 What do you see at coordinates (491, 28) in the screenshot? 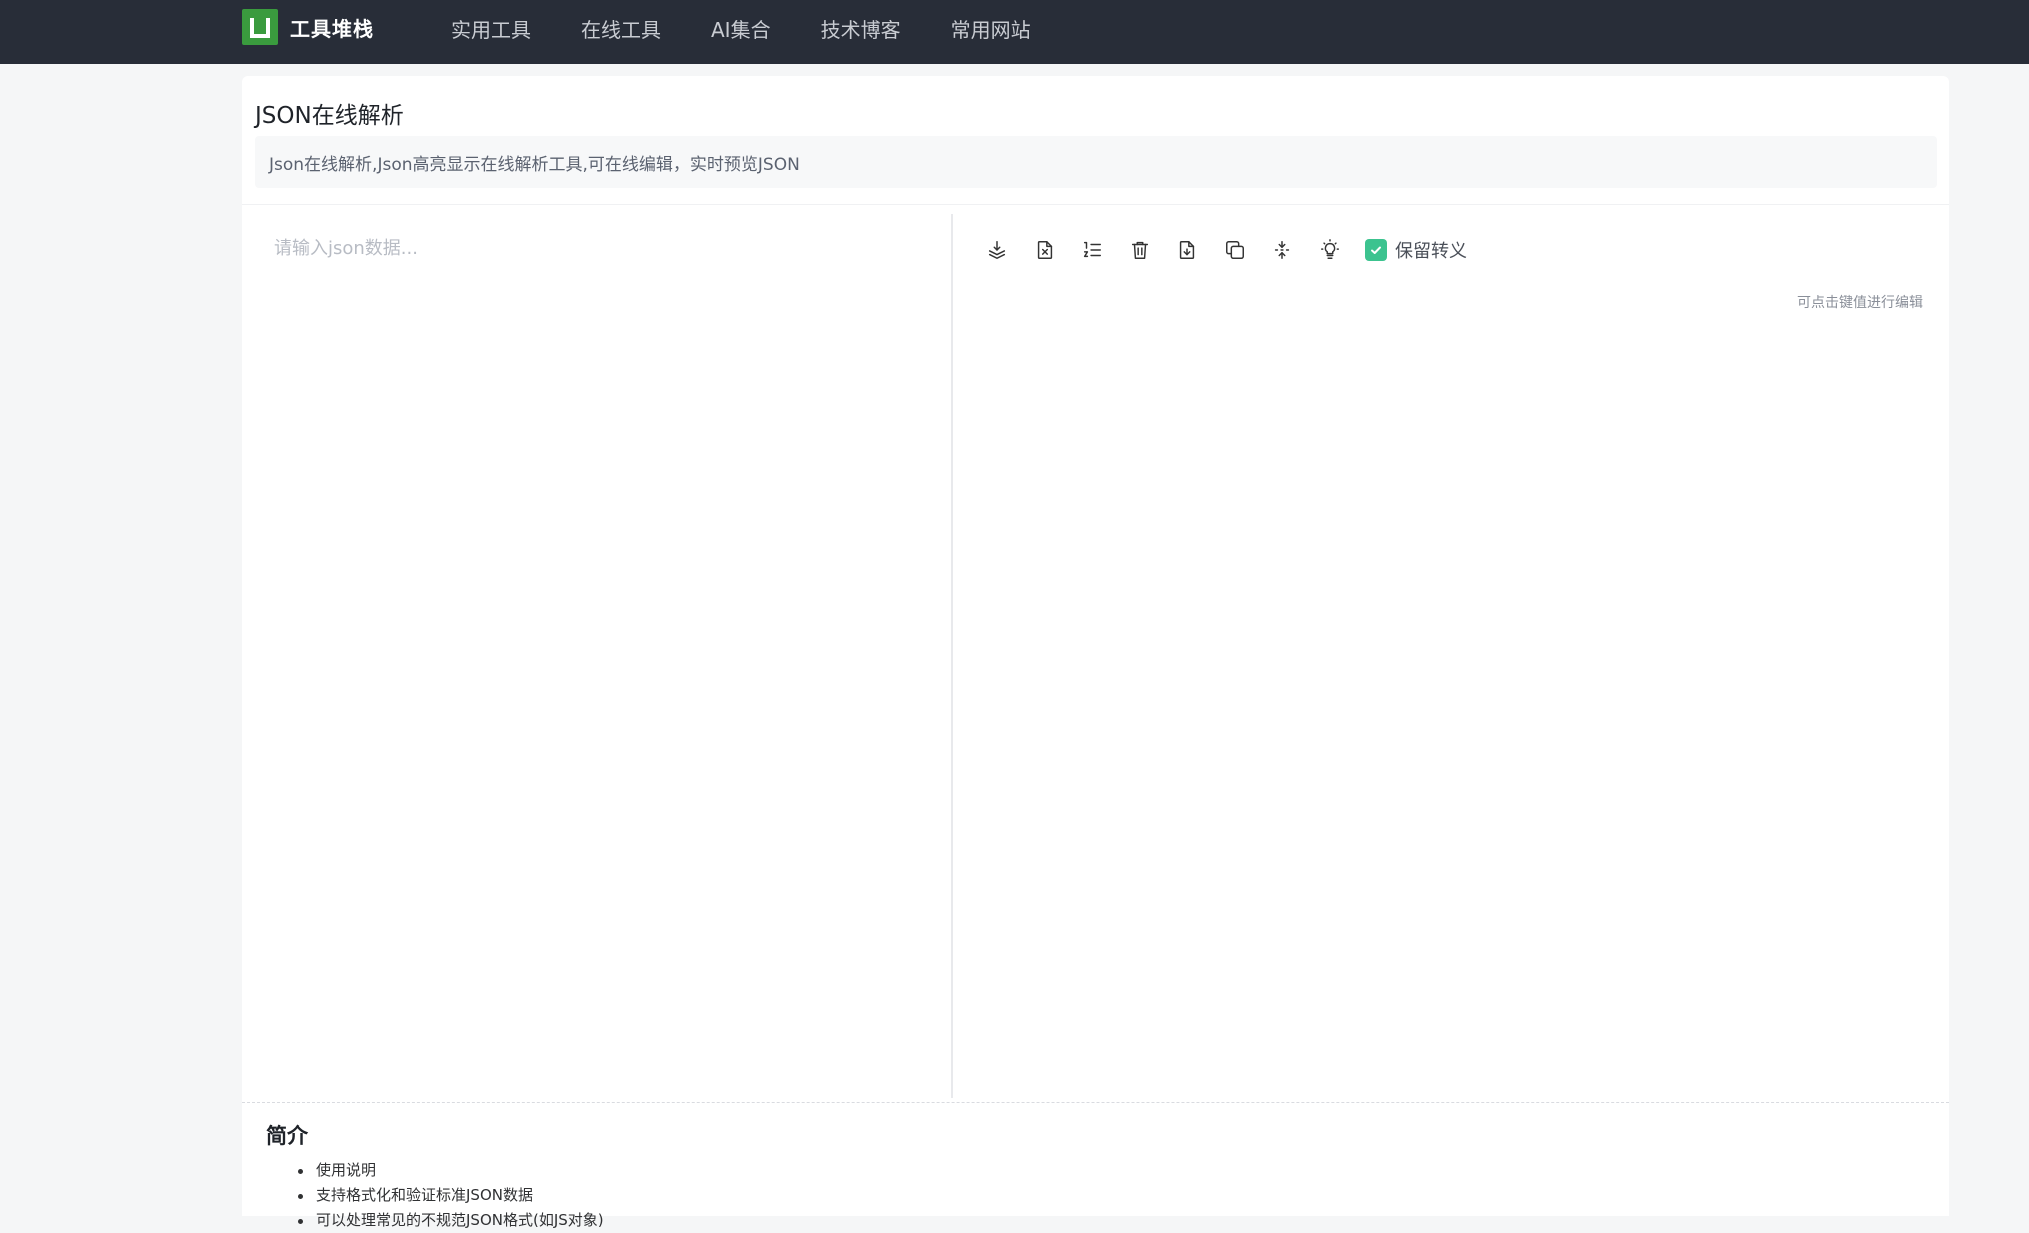
I see `nav-item-practical-tools: 实用工具` at bounding box center [491, 28].